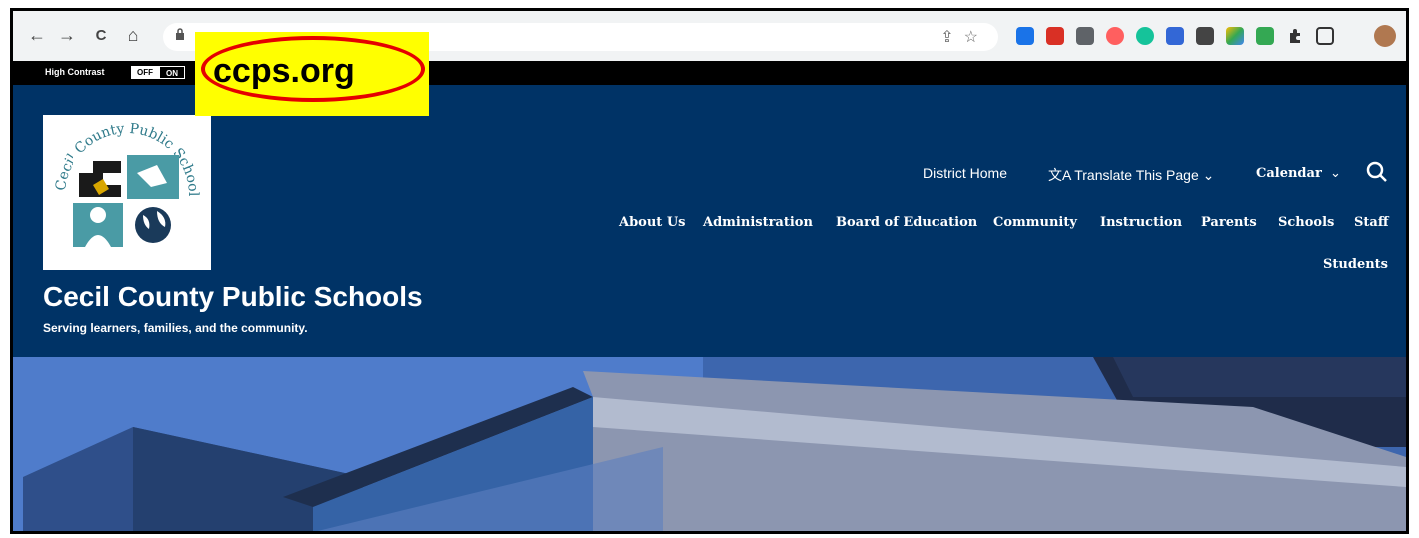 The width and height of the screenshot is (1419, 538). I want to click on share-icon: ⇪, so click(951, 37).